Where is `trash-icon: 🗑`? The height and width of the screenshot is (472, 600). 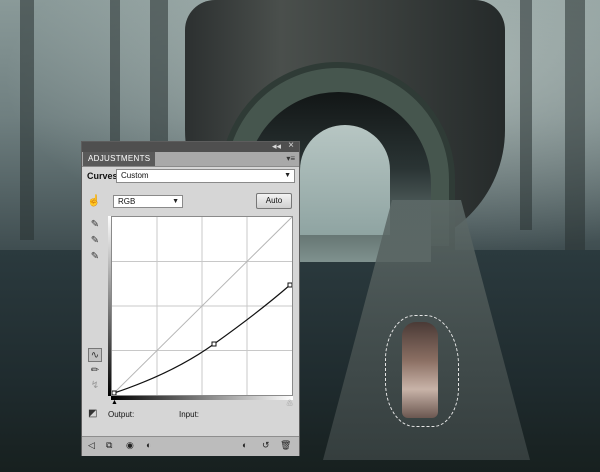 trash-icon: 🗑 is located at coordinates (285, 445).